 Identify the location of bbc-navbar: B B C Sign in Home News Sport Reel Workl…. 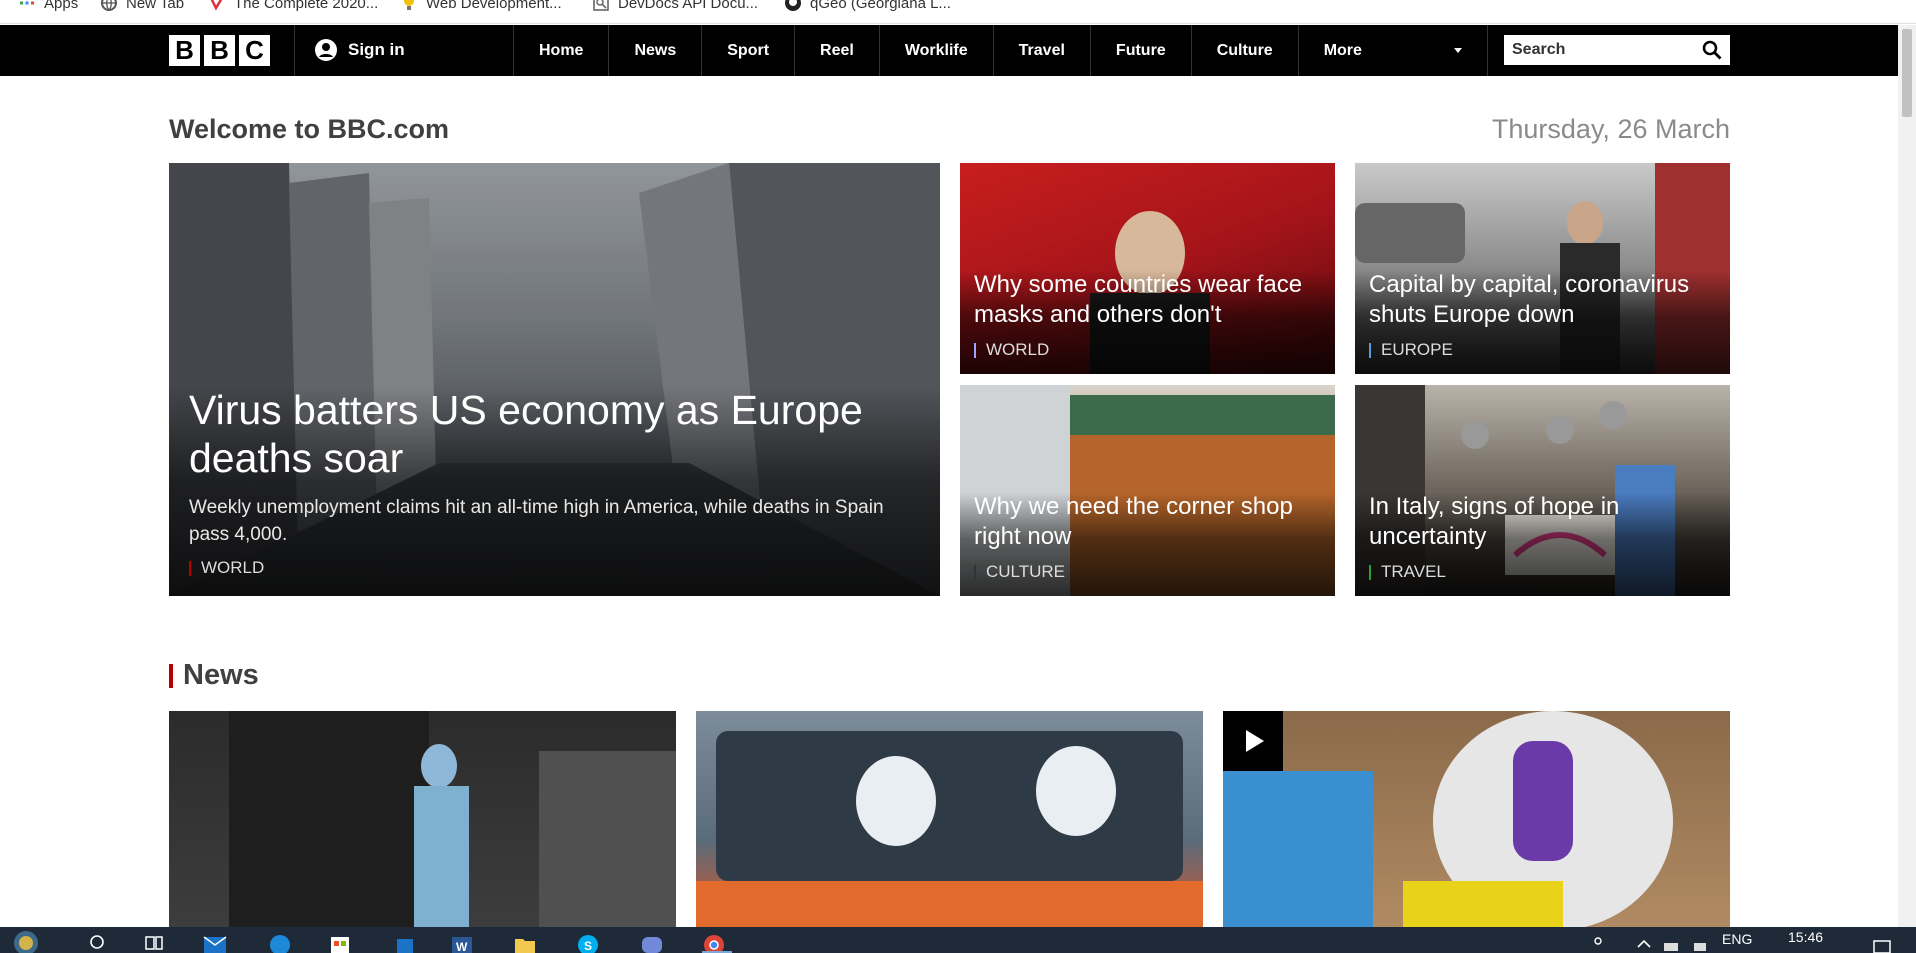
(949, 50).